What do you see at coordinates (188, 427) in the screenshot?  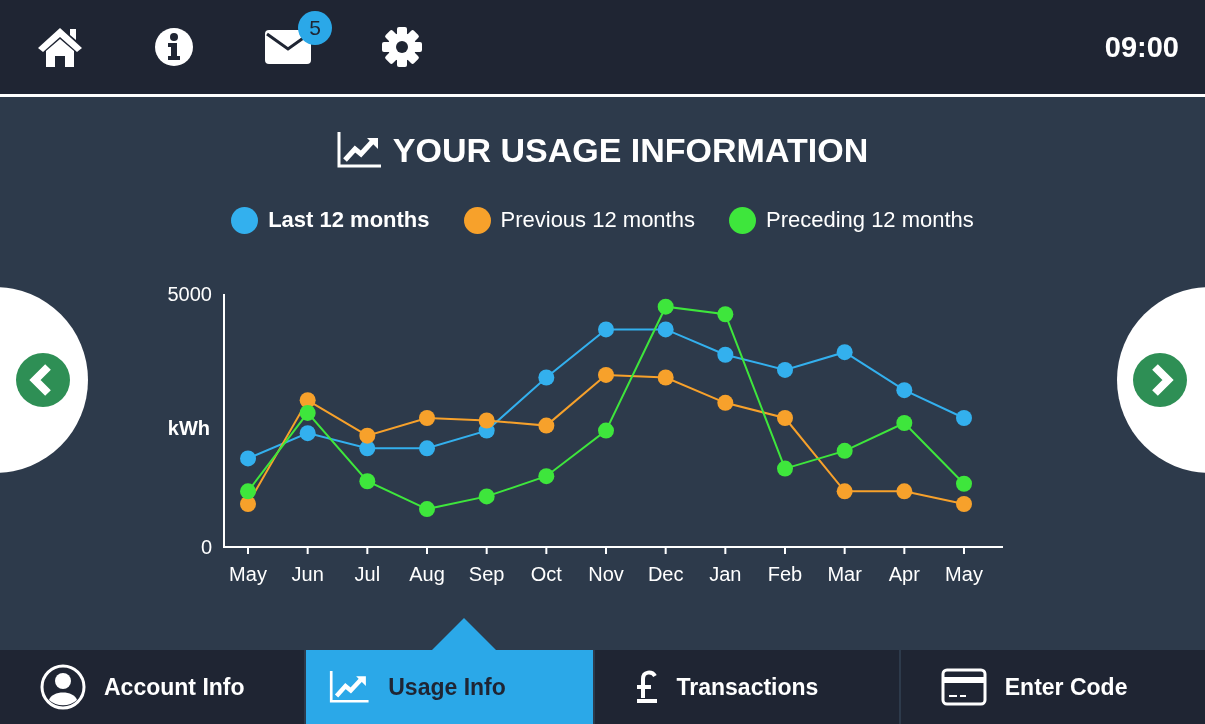 I see `y-axis-title: kWh` at bounding box center [188, 427].